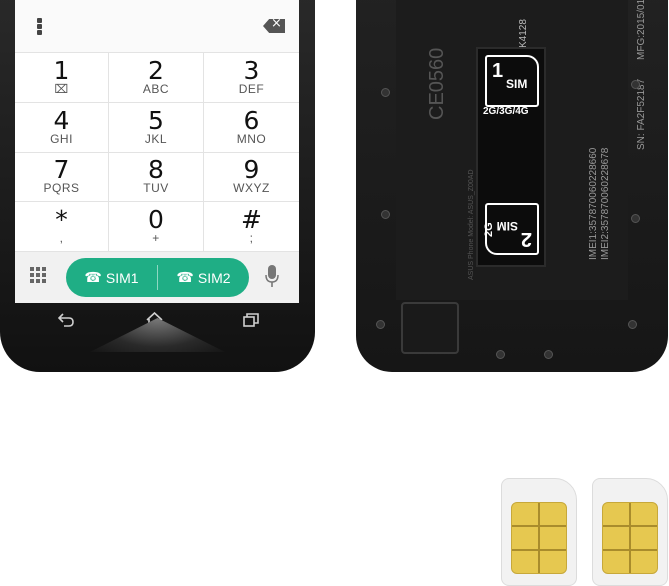  Describe the element at coordinates (517, 84) in the screenshot. I see `sim1-slot-label: SIM` at that location.